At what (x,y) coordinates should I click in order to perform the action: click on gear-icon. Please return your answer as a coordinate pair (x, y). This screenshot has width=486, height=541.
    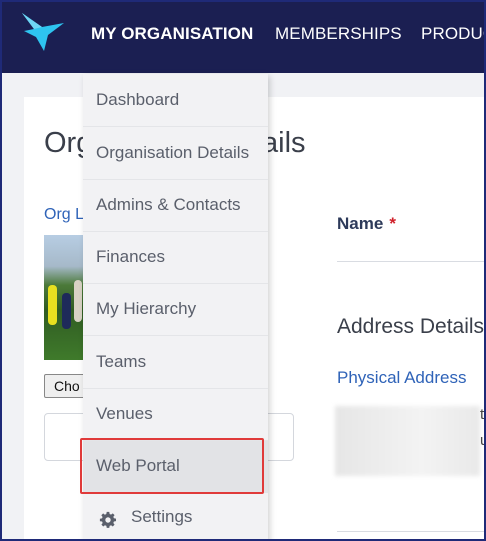
    Looking at the image, I should click on (108, 519).